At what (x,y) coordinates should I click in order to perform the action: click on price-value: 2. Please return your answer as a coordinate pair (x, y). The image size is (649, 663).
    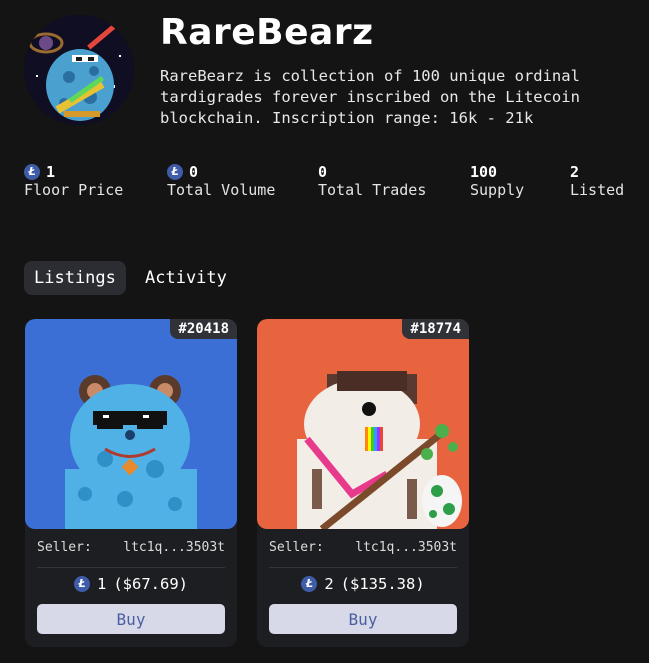
    Looking at the image, I should click on (329, 584).